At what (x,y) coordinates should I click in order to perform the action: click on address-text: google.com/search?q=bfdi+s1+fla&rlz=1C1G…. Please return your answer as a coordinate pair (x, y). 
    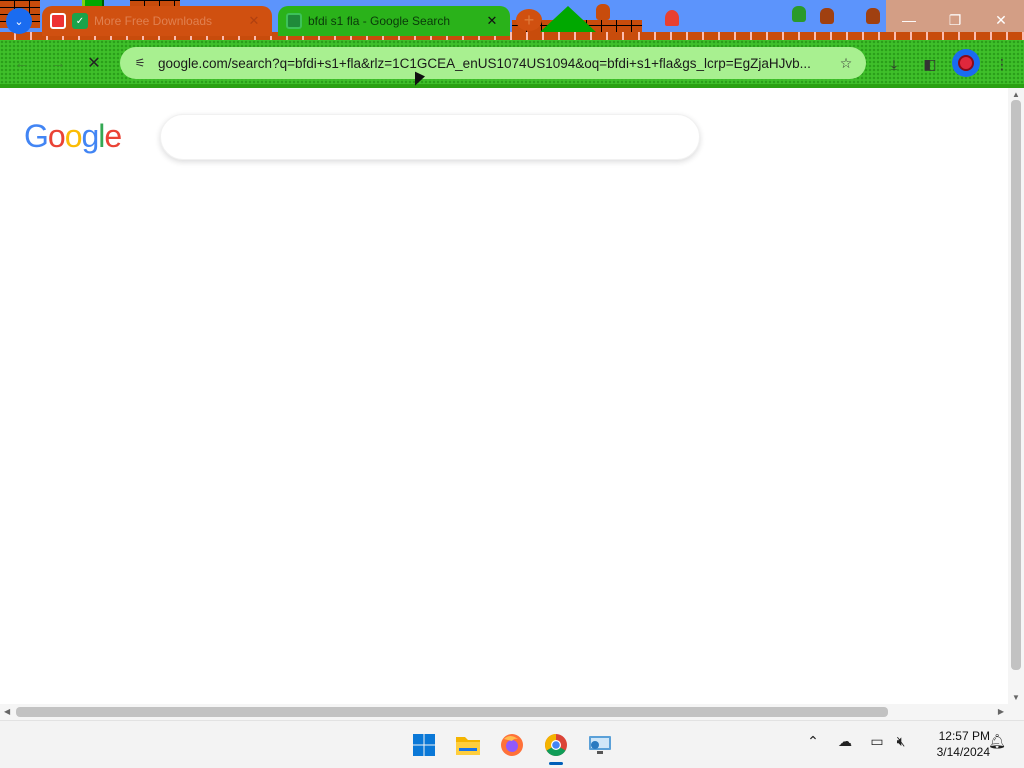
    Looking at the image, I should click on (497, 63).